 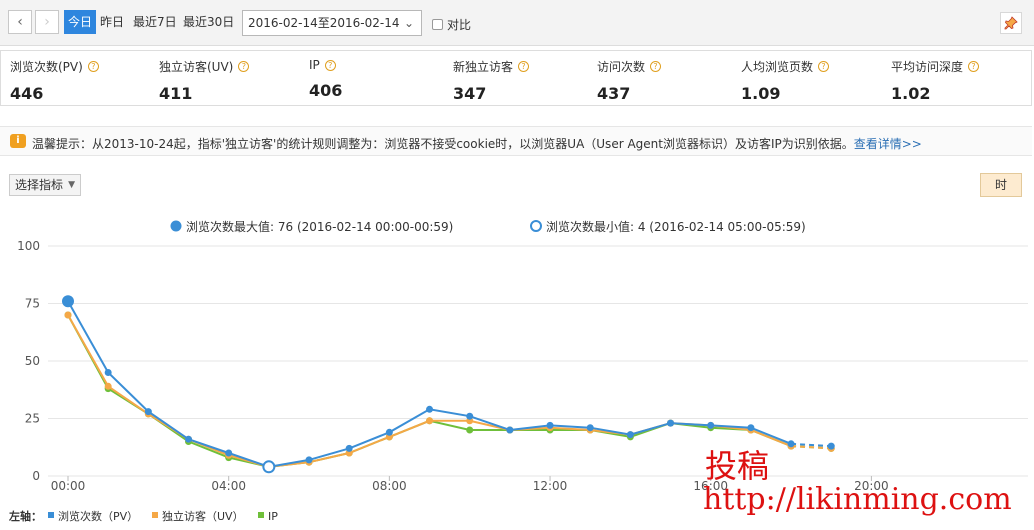 I want to click on granularity-hour-button: 时, so click(x=1001, y=185).